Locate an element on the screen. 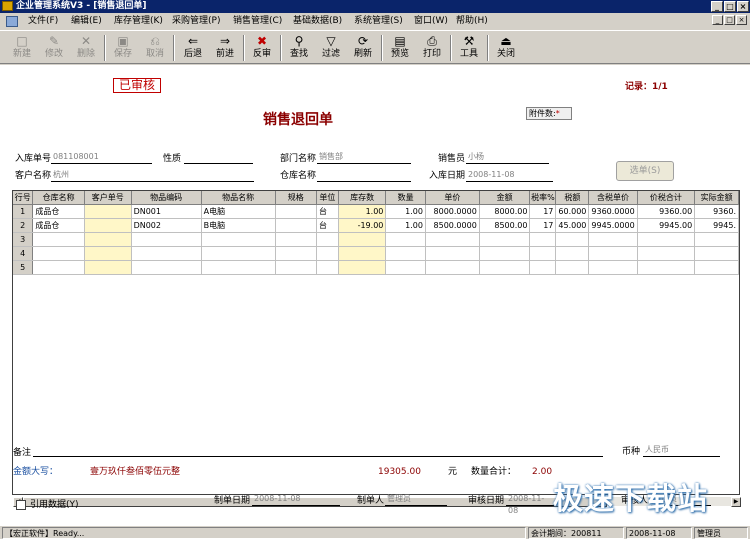  grid-cell: B电脑 is located at coordinates (238, 225).